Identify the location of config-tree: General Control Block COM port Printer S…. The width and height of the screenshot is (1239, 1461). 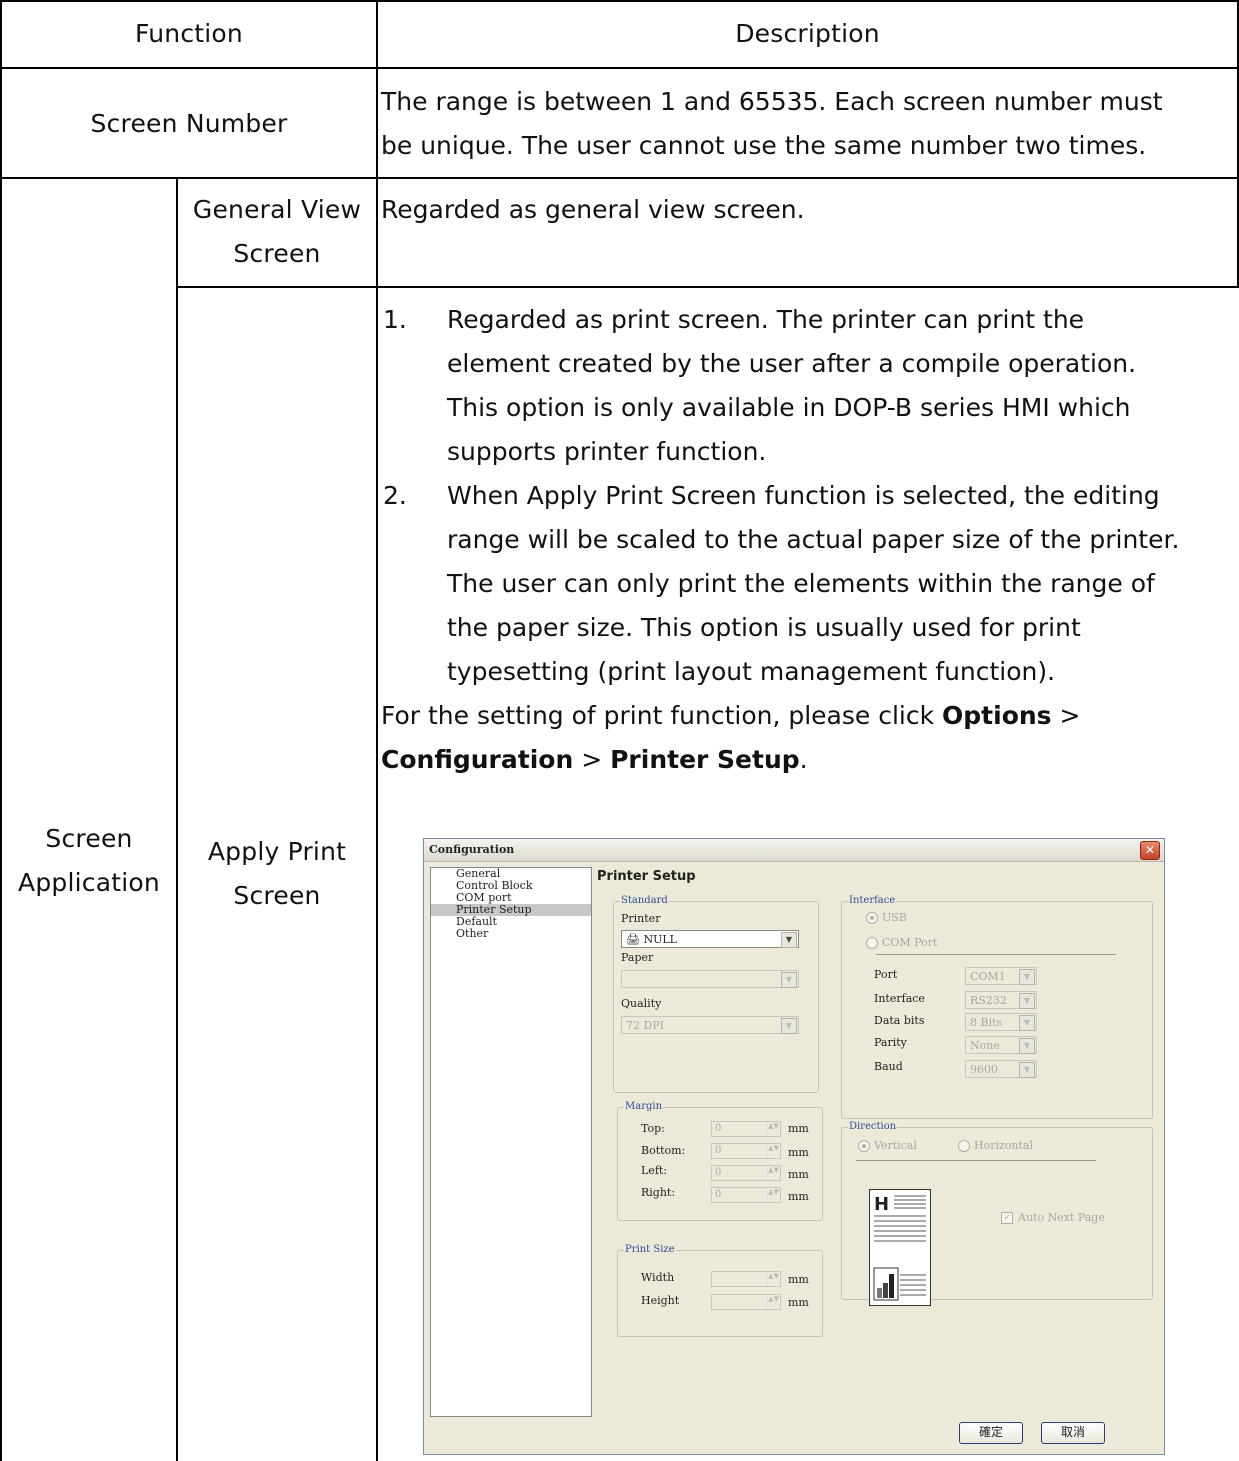
(511, 1142).